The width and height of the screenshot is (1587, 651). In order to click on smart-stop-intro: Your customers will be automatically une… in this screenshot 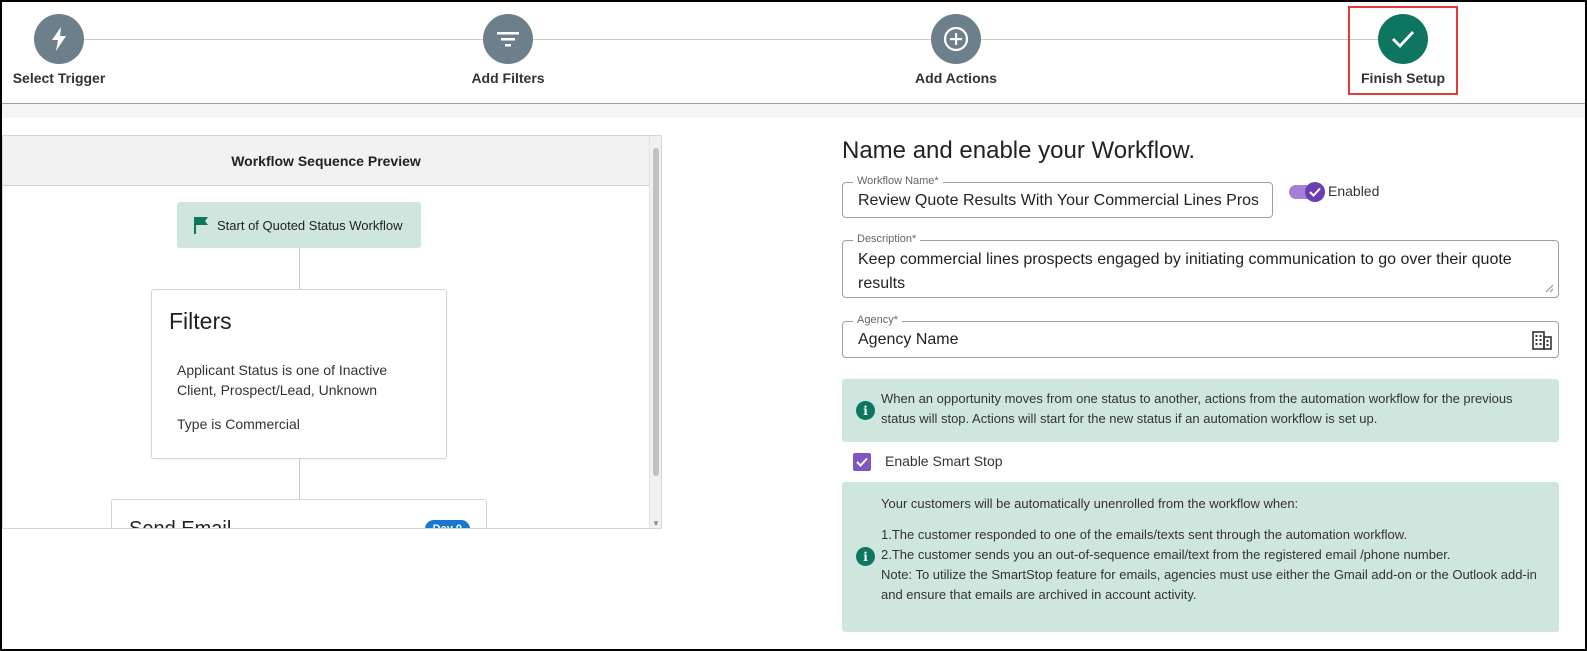, I will do `click(1090, 503)`.